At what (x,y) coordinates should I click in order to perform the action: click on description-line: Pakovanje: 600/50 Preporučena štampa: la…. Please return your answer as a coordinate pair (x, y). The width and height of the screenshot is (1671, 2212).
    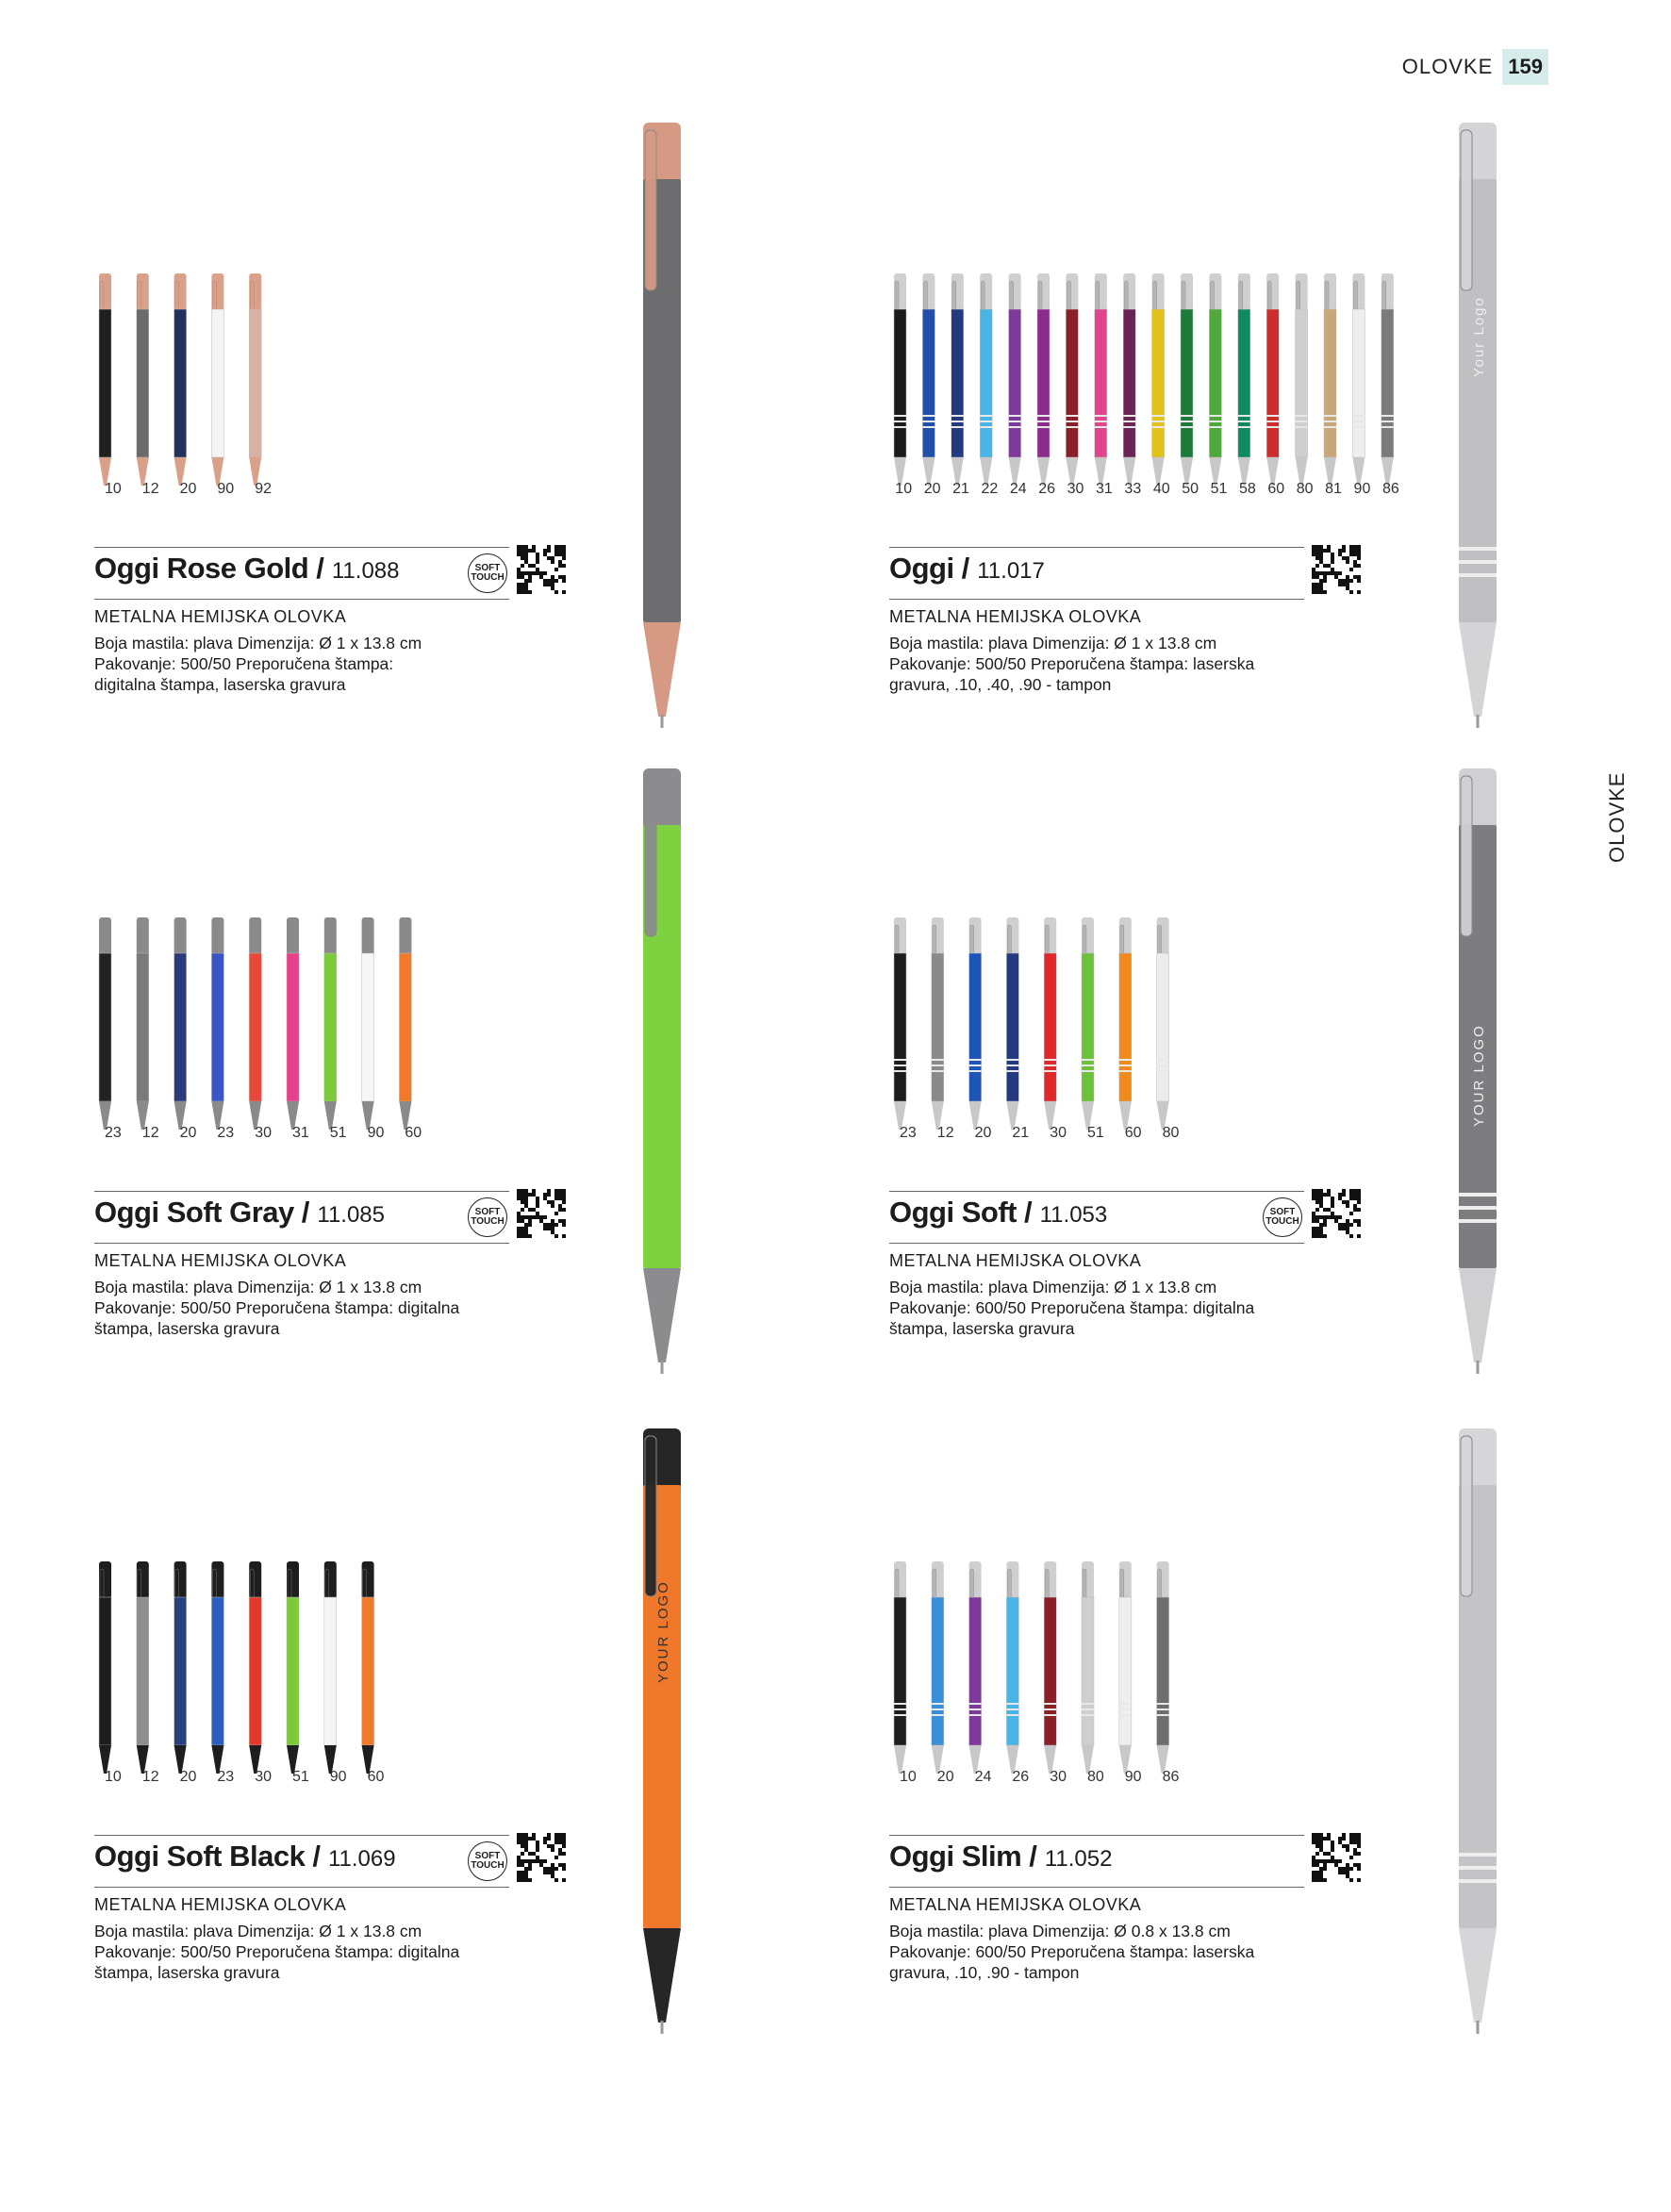
    Looking at the image, I should click on (1072, 1952).